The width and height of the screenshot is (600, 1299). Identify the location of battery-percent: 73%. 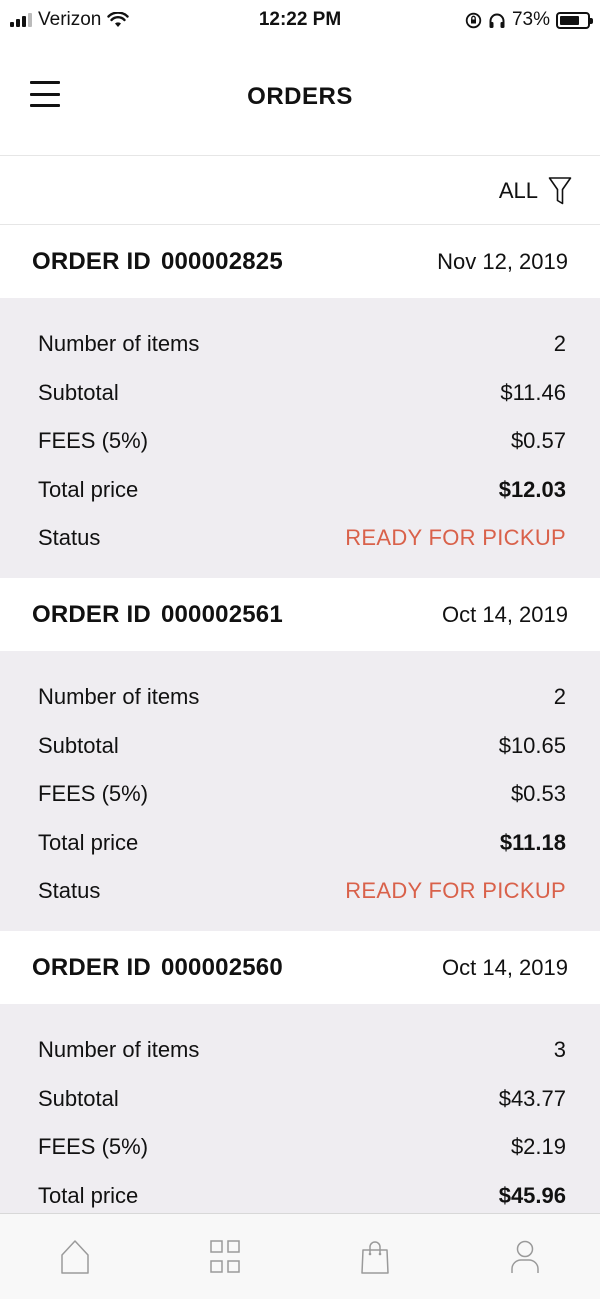
(530, 19).